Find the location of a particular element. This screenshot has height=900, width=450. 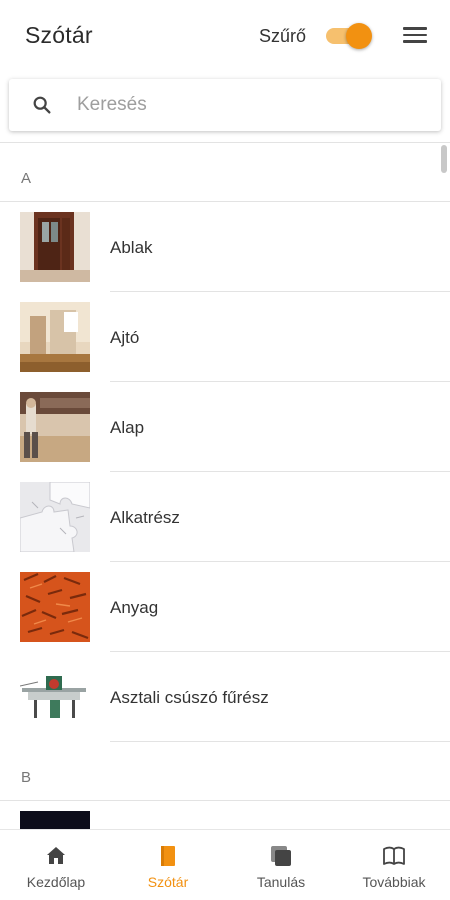

filter-toggle is located at coordinates (348, 36).